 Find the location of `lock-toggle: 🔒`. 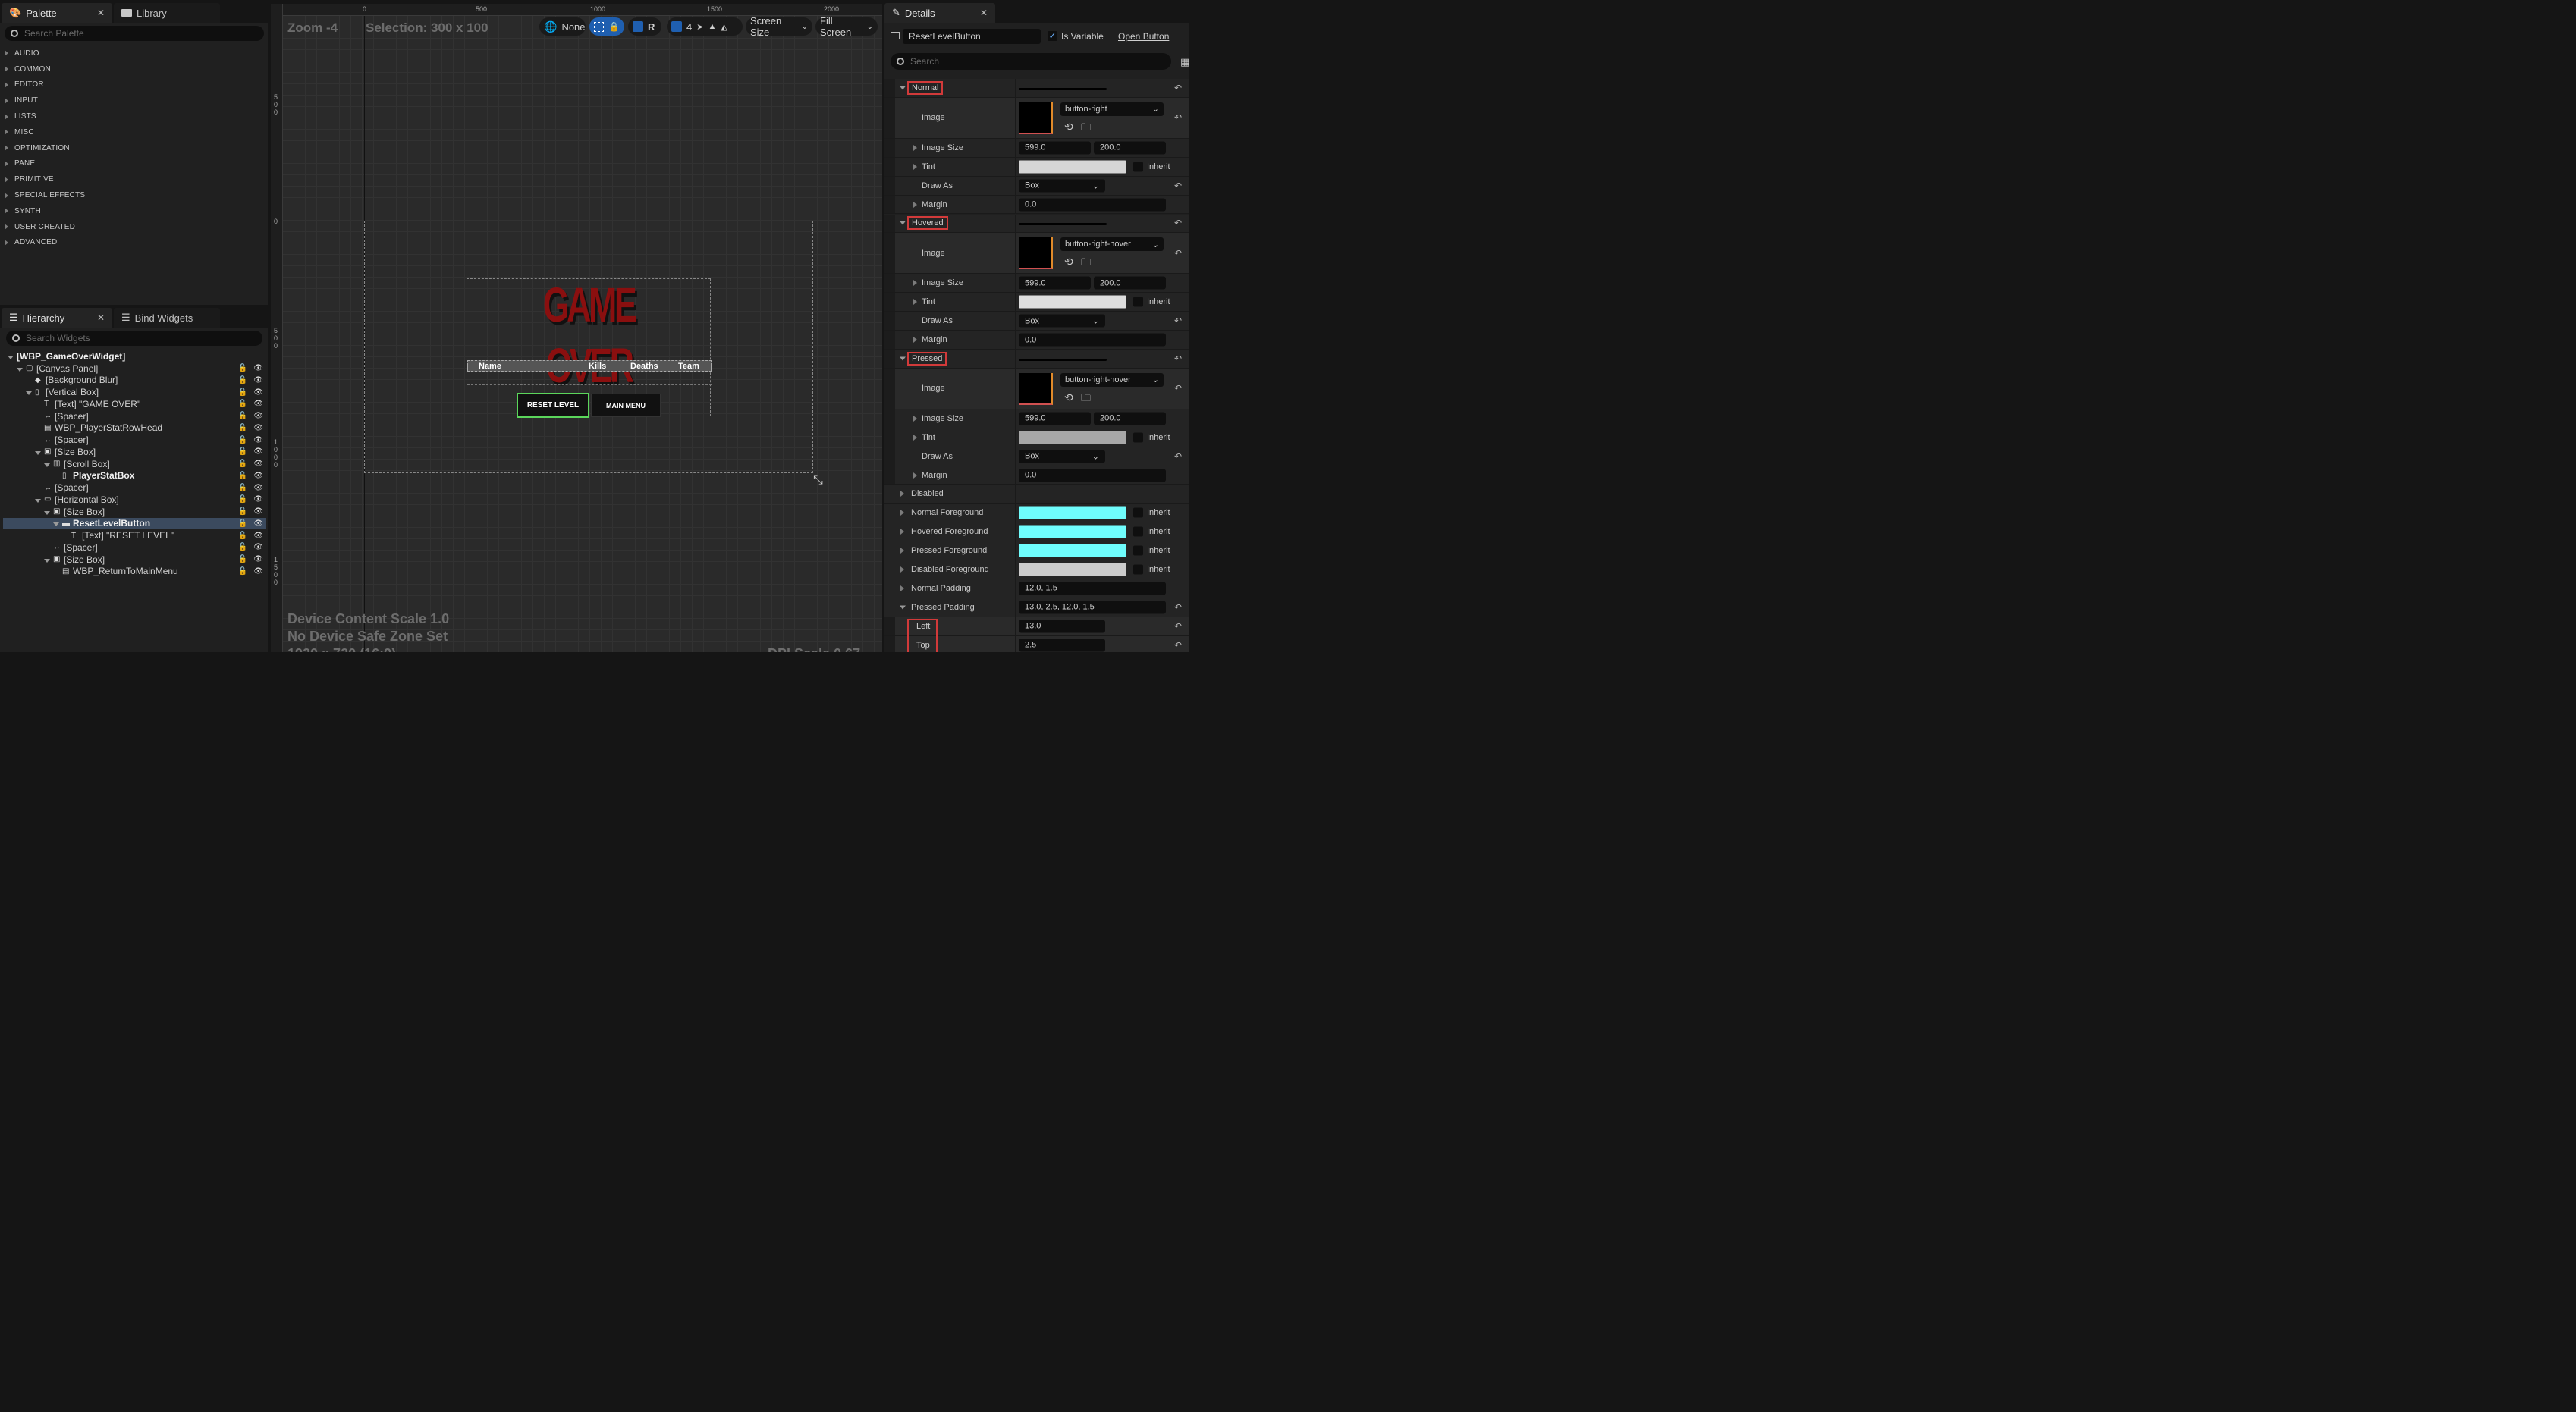

lock-toggle: 🔒 is located at coordinates (606, 26).